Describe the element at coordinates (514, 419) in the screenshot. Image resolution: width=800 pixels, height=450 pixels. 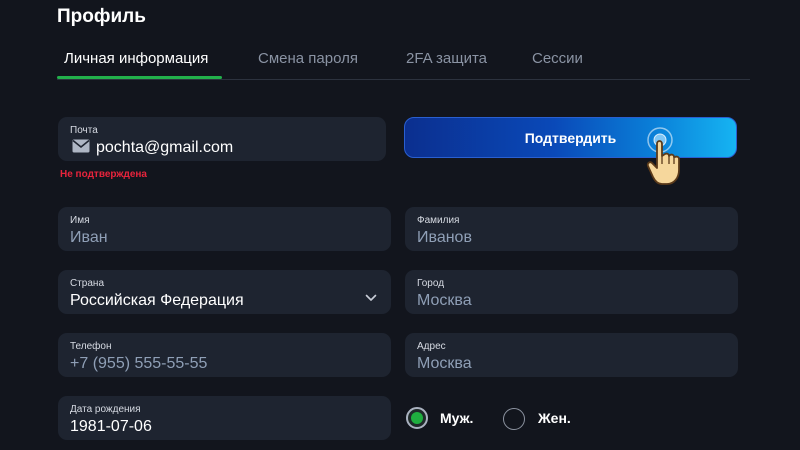
I see `gender-female-radio` at that location.